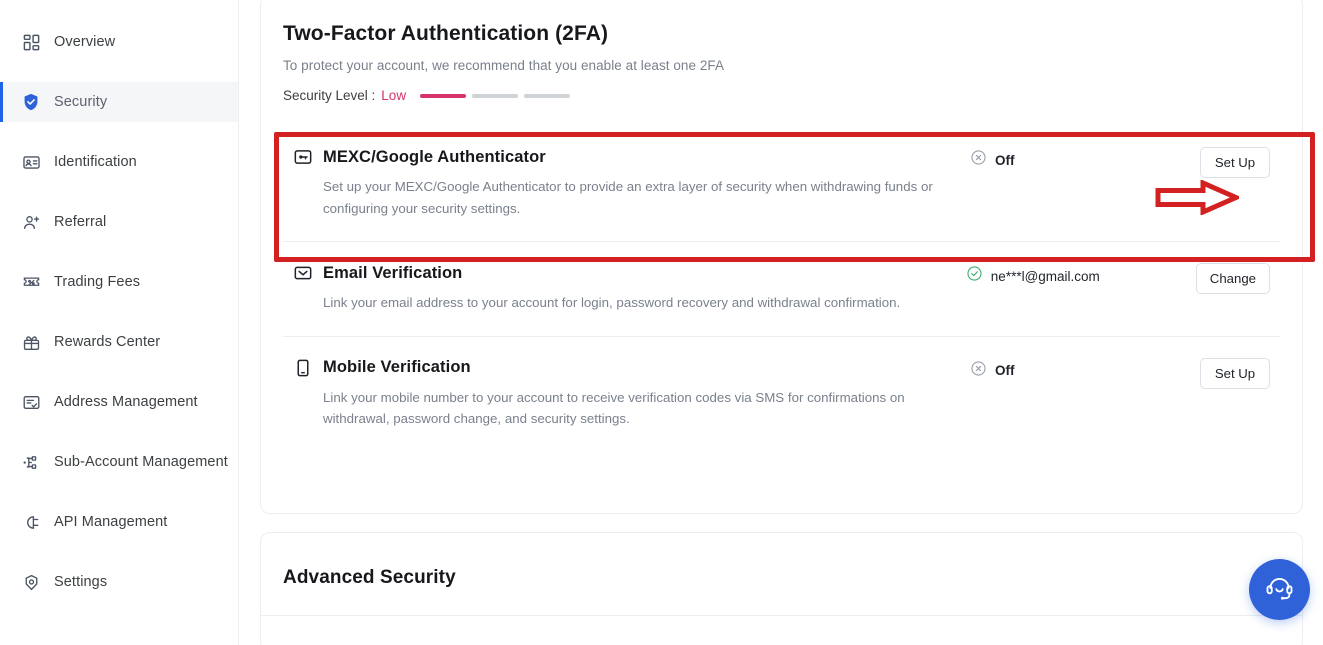 The width and height of the screenshot is (1323, 645). I want to click on gift-icon, so click(31, 342).